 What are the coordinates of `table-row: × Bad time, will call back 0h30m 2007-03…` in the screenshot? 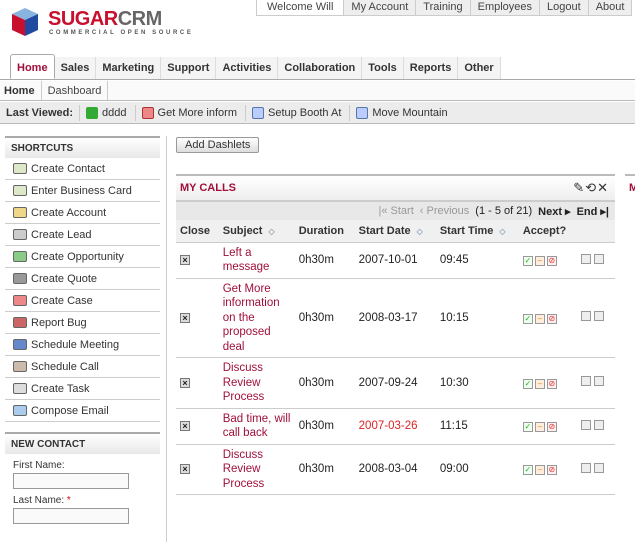 It's located at (395, 426).